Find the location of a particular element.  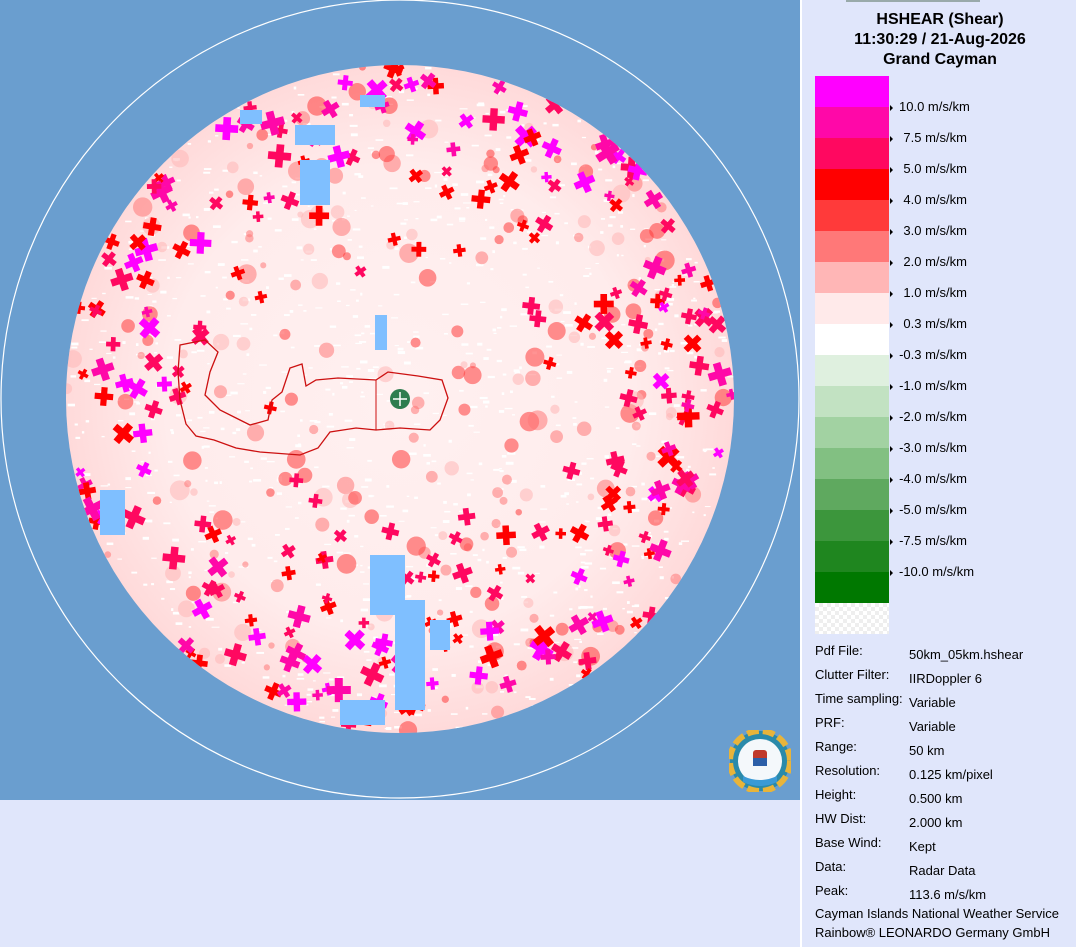

info-key: Clutter Filter: is located at coordinates (852, 674).